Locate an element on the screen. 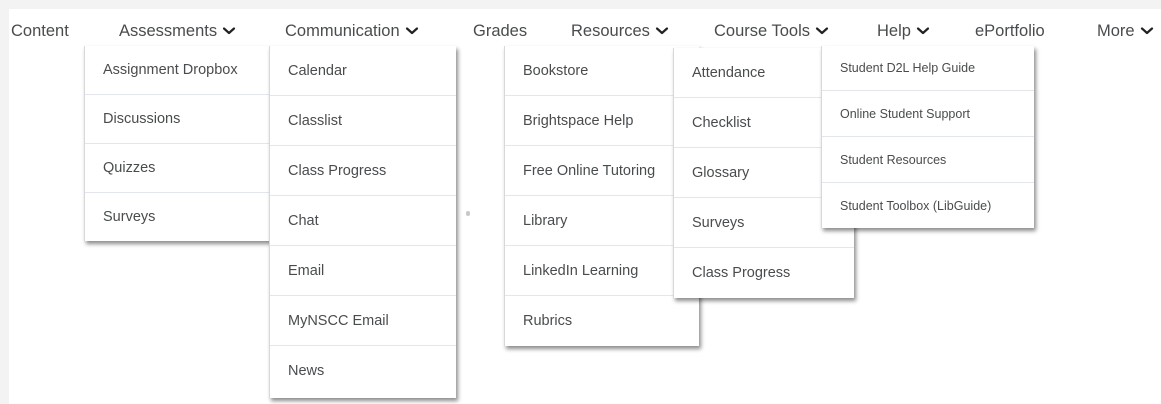  menu-item-label: News is located at coordinates (306, 371).